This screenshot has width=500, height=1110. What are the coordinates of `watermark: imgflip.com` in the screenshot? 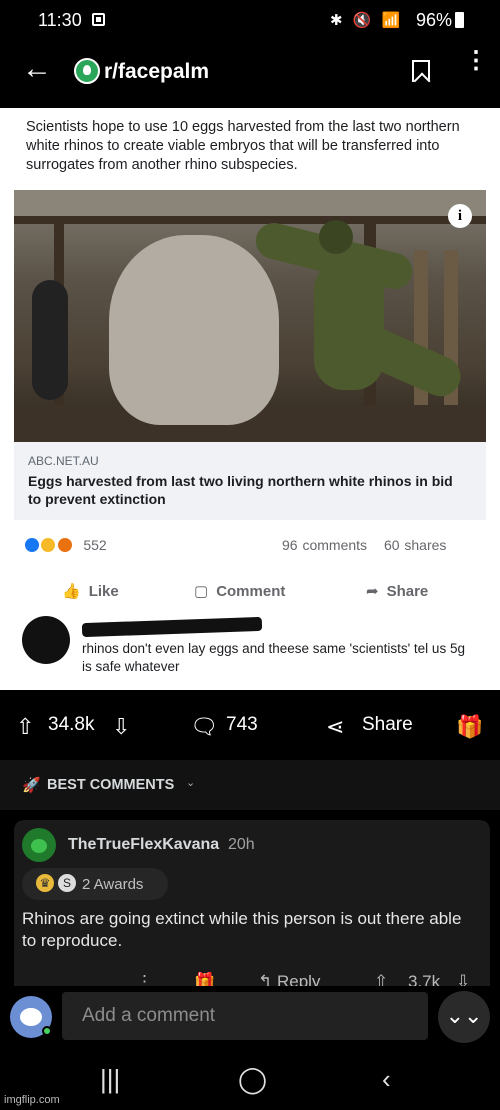 It's located at (32, 1100).